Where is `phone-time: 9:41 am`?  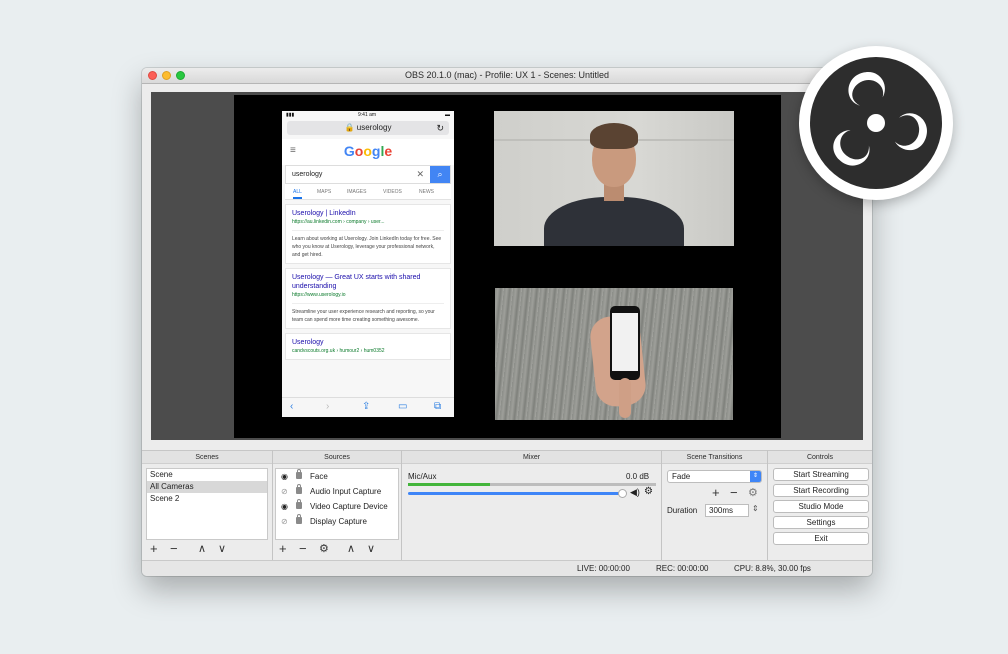 phone-time: 9:41 am is located at coordinates (367, 115).